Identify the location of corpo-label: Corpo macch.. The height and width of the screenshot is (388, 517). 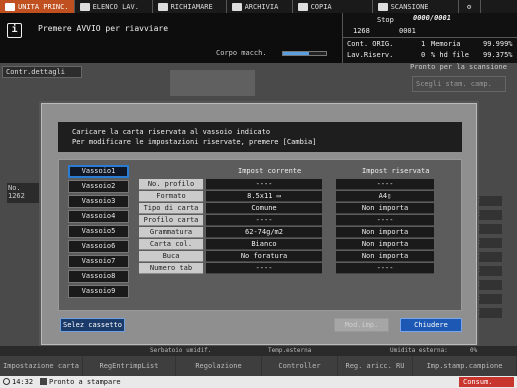
(241, 53).